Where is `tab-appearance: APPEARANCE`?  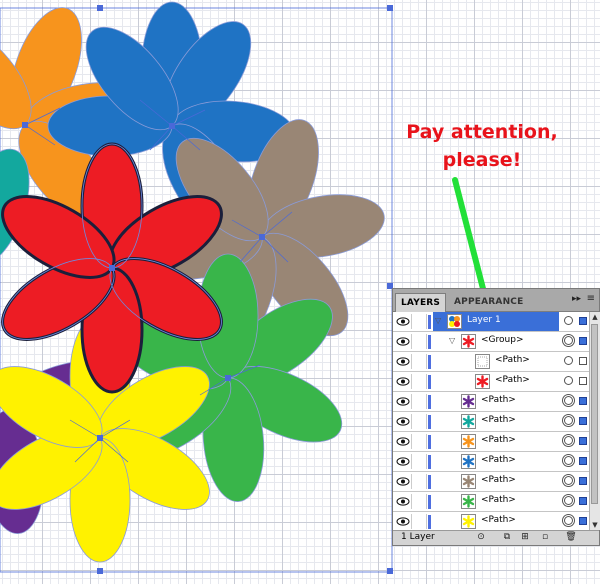
tab-appearance: APPEARANCE is located at coordinates (488, 302).